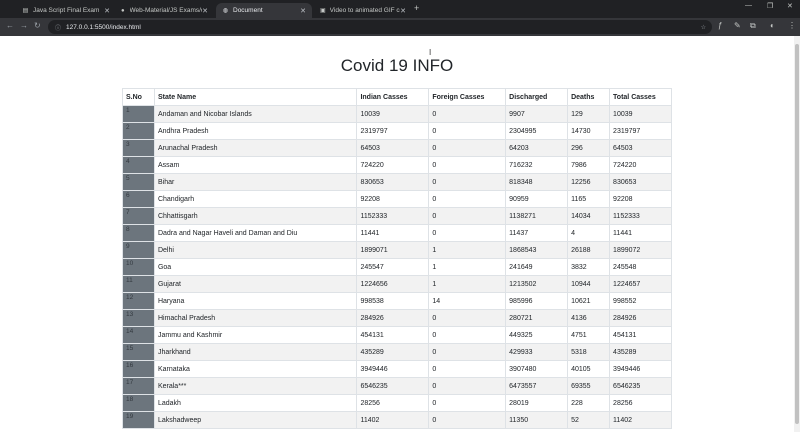  Describe the element at coordinates (122, 10) in the screenshot. I see `github-icon: ●` at that location.